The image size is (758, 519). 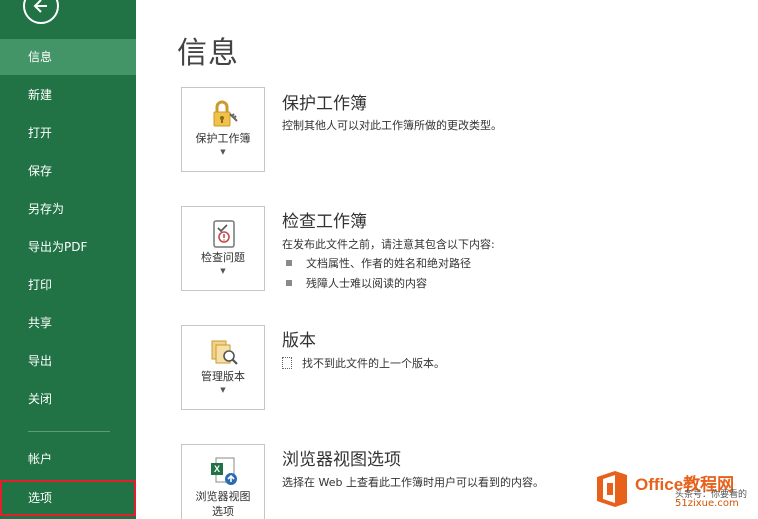 I want to click on arrow-left-circle-icon, so click(x=40, y=6).